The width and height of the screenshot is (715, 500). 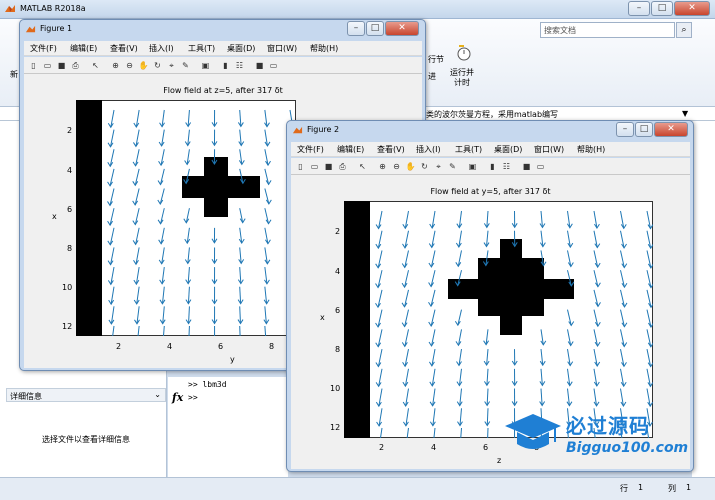 I want to click on chevron-down-icon: ⌄, so click(x=157, y=394).